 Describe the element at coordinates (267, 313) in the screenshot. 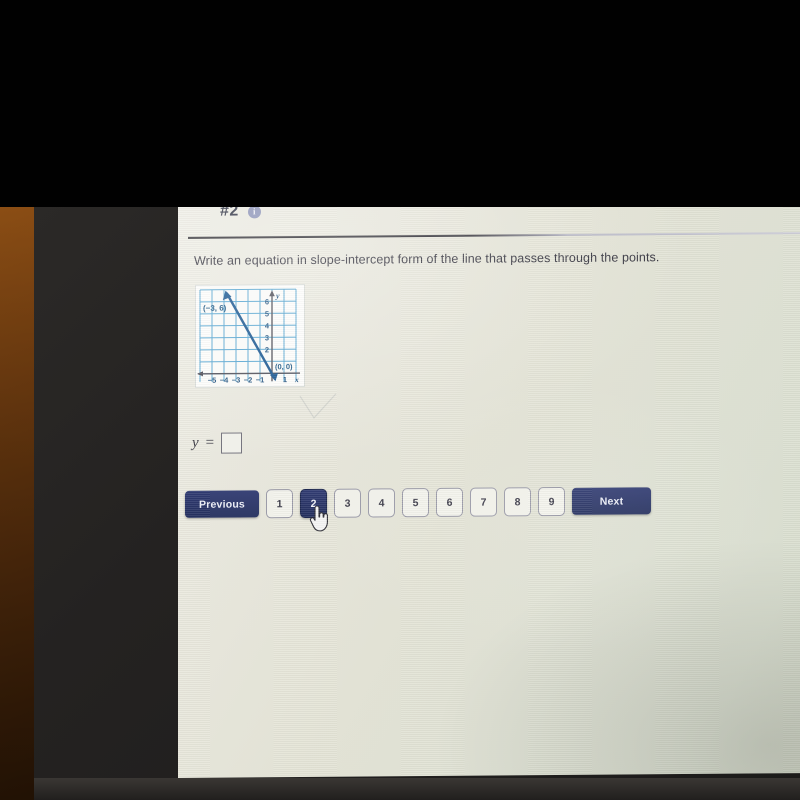

I see `y-tick-5: 5` at that location.